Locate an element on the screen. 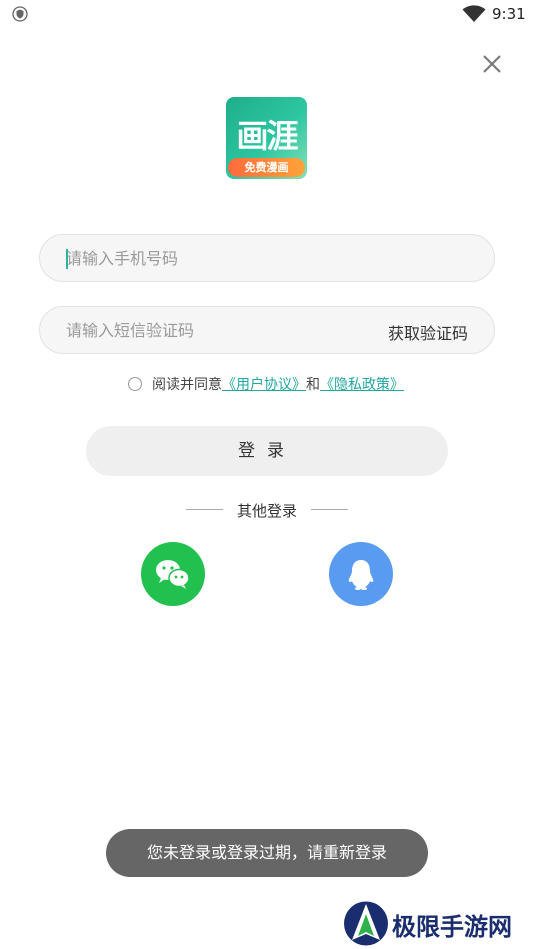 This screenshot has width=534, height=949. logo-title: 画涯 is located at coordinates (267, 136).